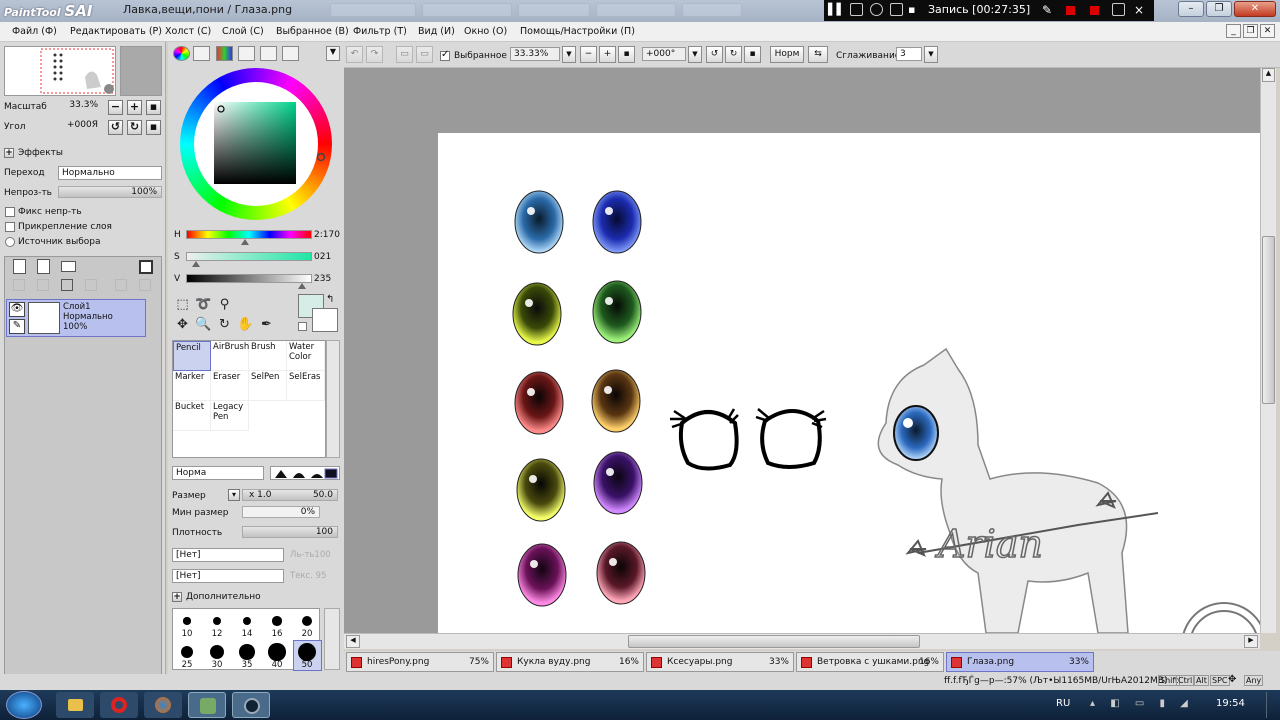 The image size is (1280, 720). Describe the element at coordinates (1020, 662) in the screenshot. I see `file-tab-5-active: Глаза.png 33%` at that location.